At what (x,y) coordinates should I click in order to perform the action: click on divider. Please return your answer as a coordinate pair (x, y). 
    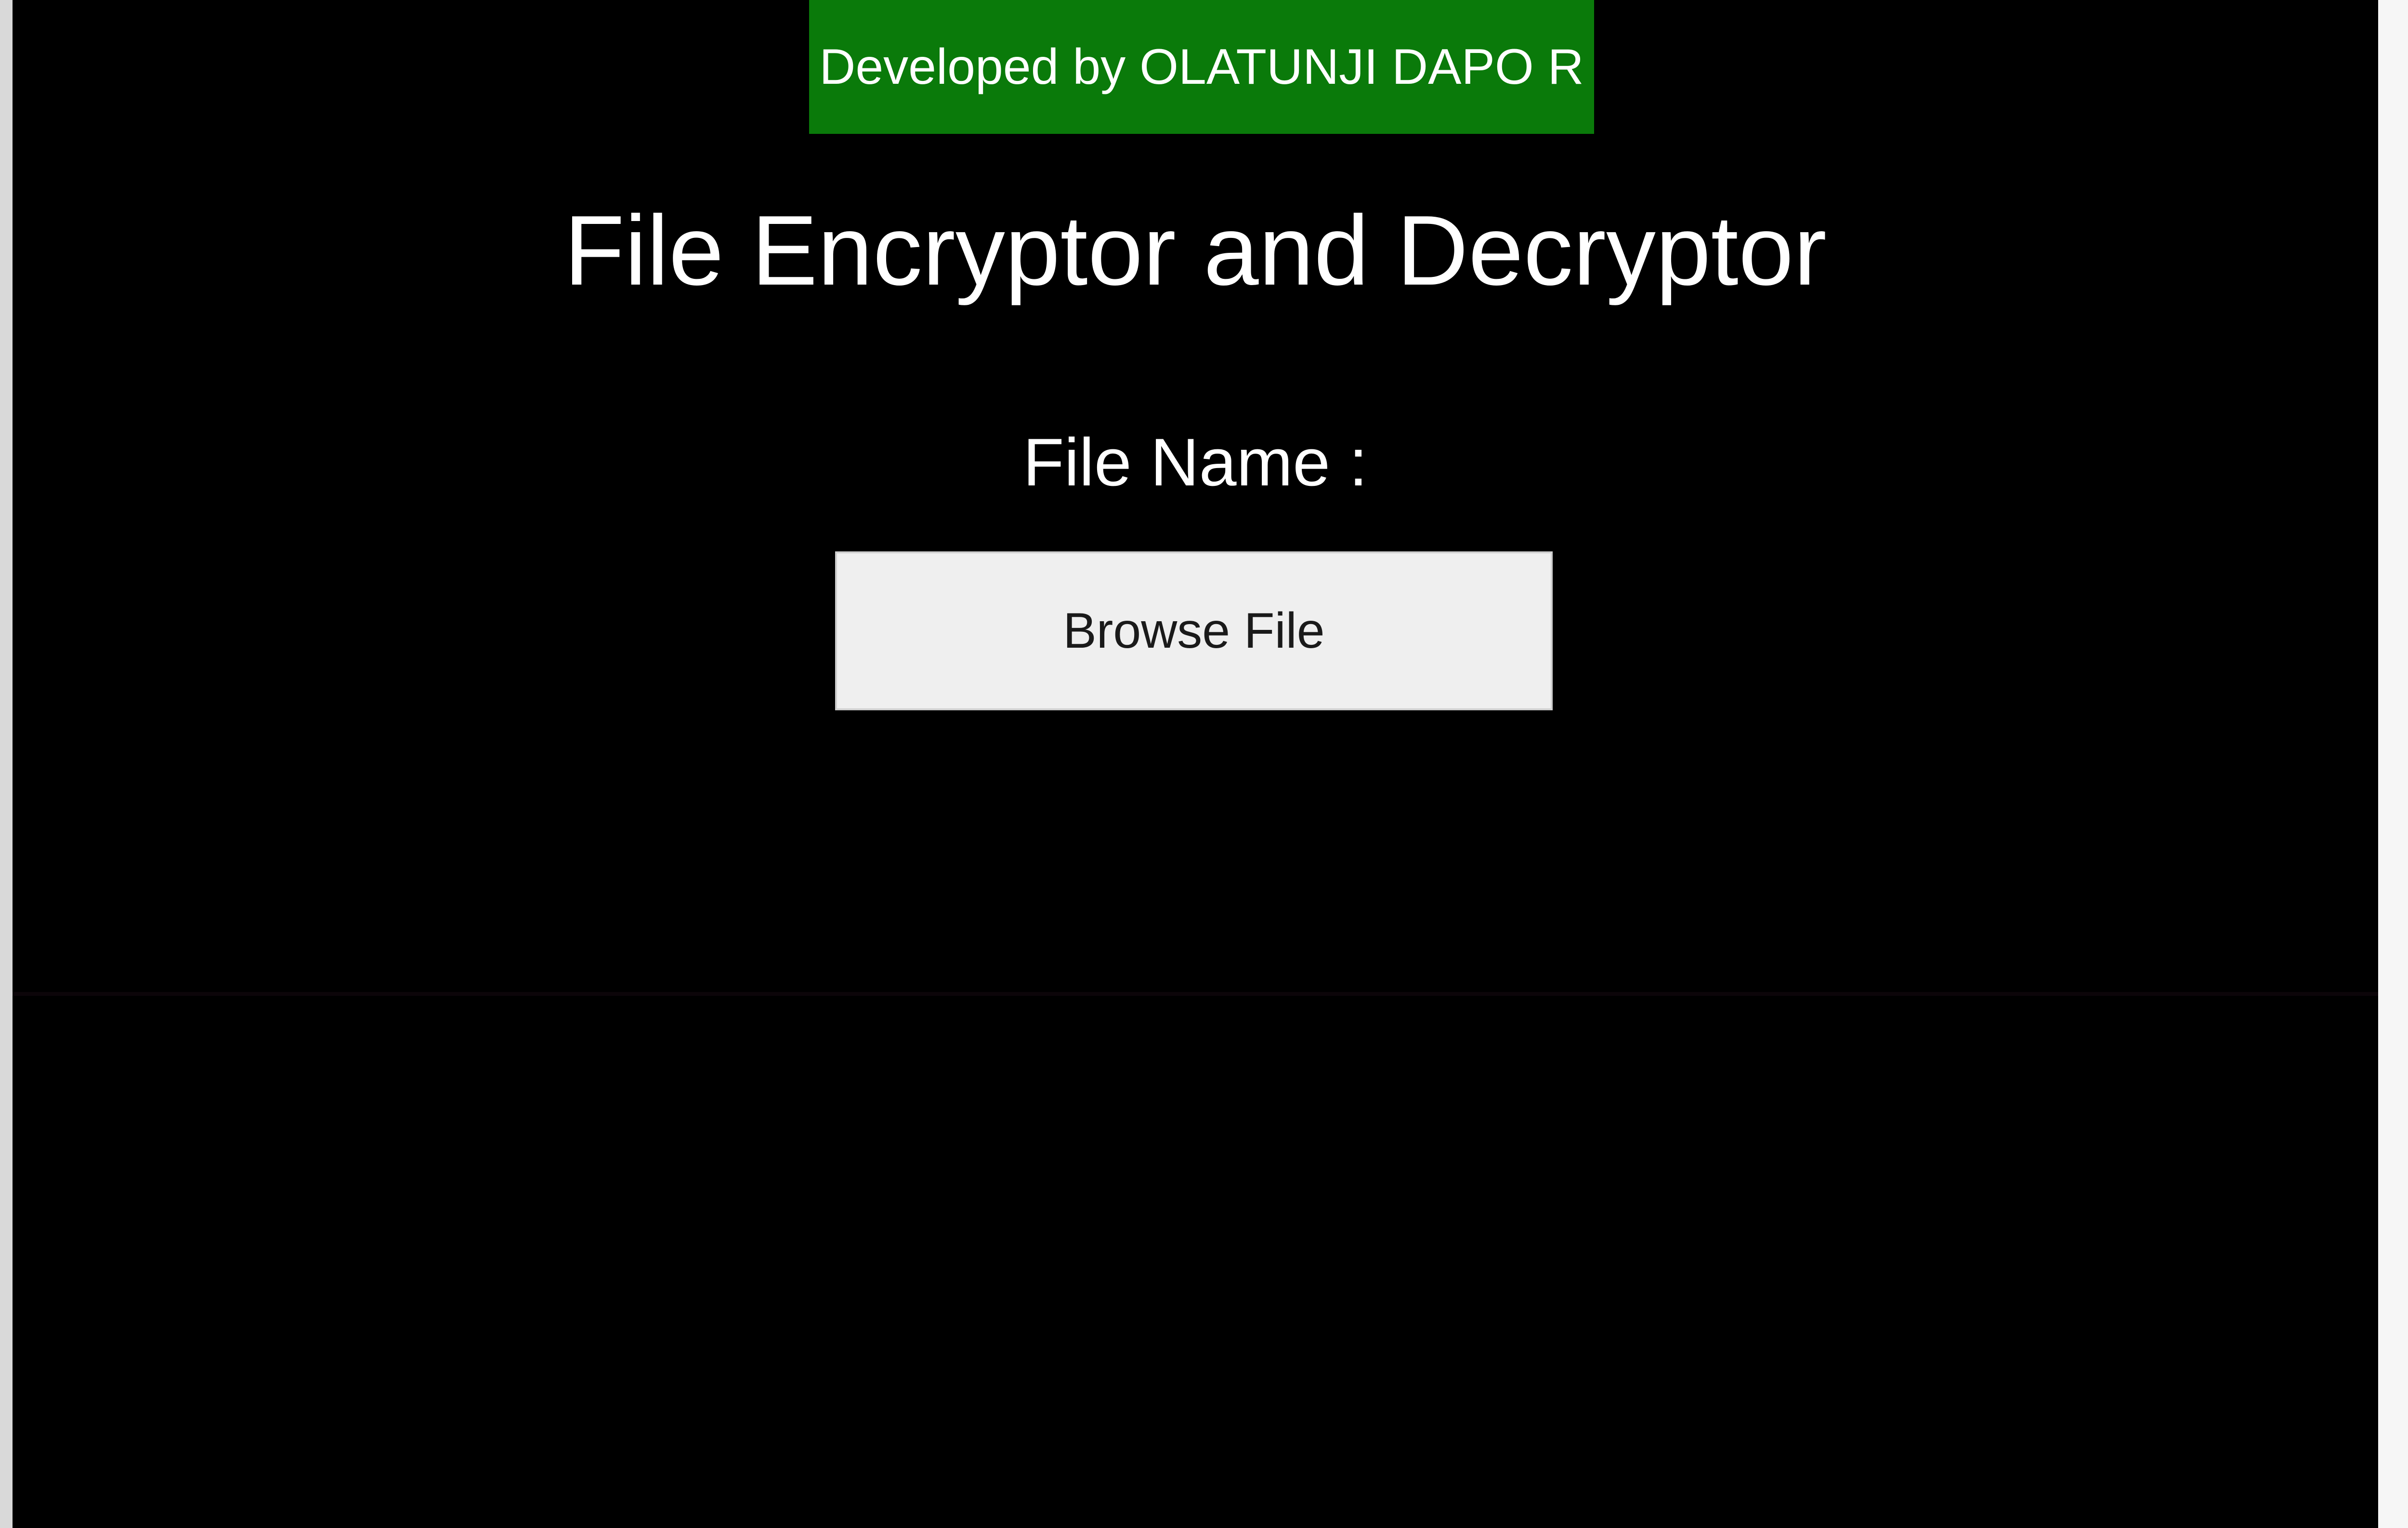
    Looking at the image, I should click on (1195, 994).